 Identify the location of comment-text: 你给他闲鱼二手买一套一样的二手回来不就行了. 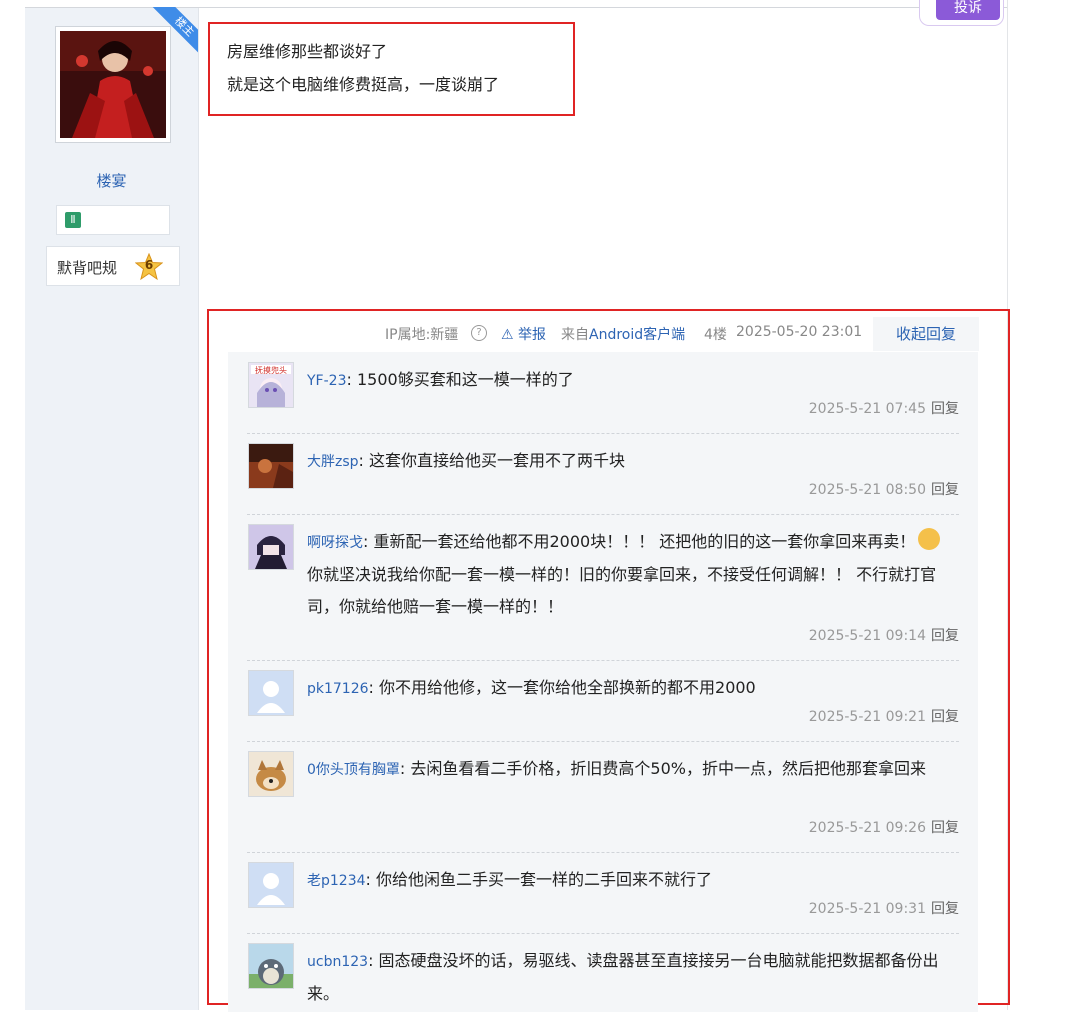
(544, 879).